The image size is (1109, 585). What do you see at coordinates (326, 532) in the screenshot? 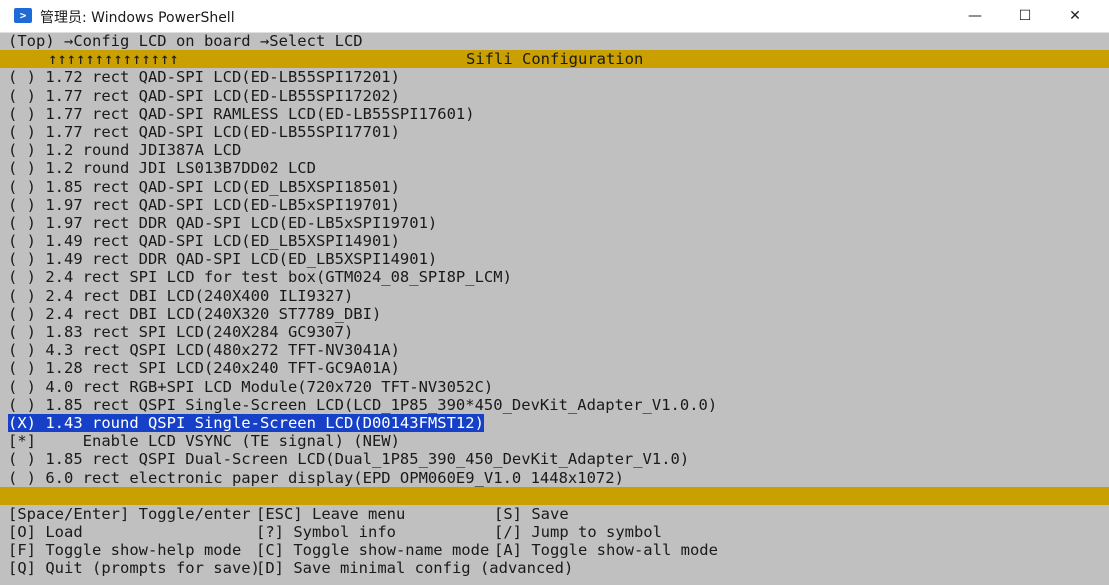
I see `help-shortcut: [?] Symbol info` at bounding box center [326, 532].